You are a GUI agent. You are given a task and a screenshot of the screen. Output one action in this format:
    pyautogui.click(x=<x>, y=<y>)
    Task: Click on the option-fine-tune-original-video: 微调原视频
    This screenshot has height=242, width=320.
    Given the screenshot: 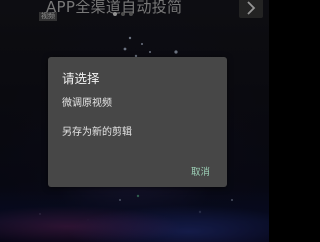 What is the action you would take?
    pyautogui.click(x=137, y=104)
    